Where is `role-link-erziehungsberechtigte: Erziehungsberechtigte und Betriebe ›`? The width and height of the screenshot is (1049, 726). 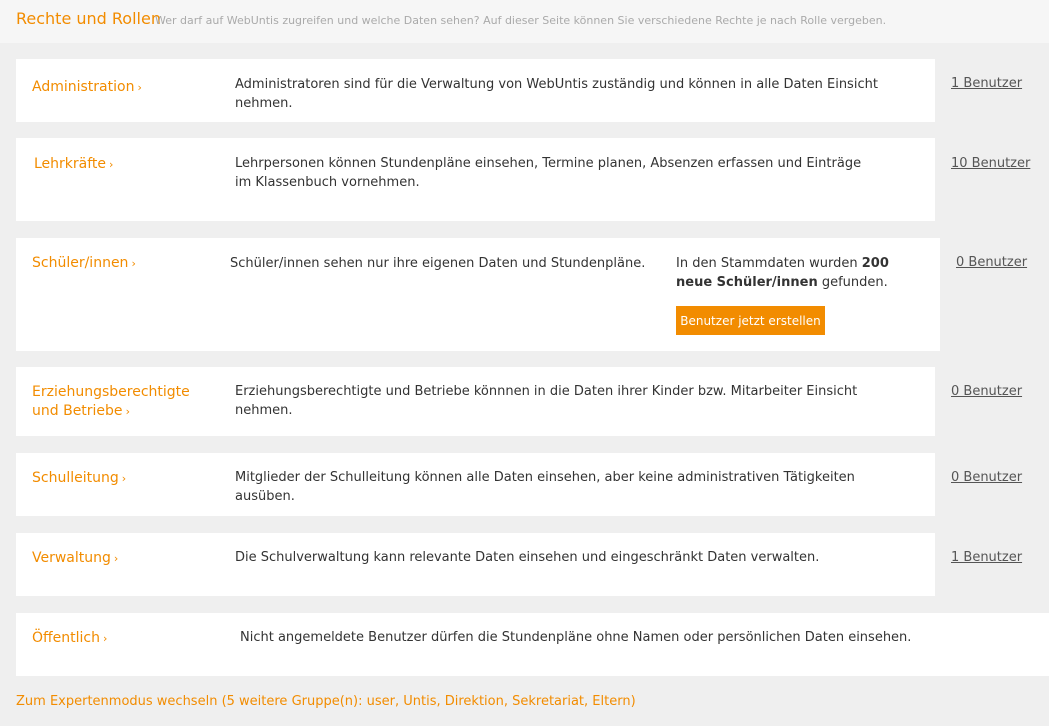 role-link-erziehungsberechtigte: Erziehungsberechtigte und Betriebe › is located at coordinates (111, 402).